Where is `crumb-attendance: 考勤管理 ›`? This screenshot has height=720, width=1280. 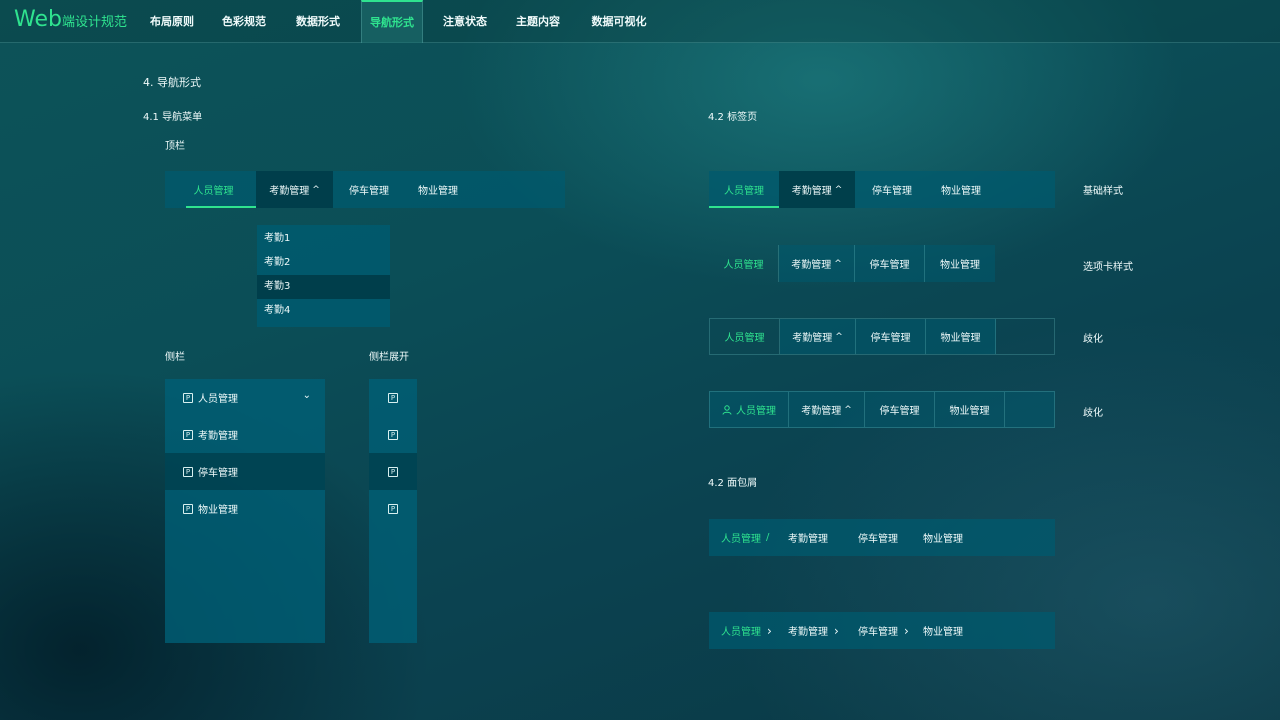
crumb-attendance: 考勤管理 › is located at coordinates (813, 630).